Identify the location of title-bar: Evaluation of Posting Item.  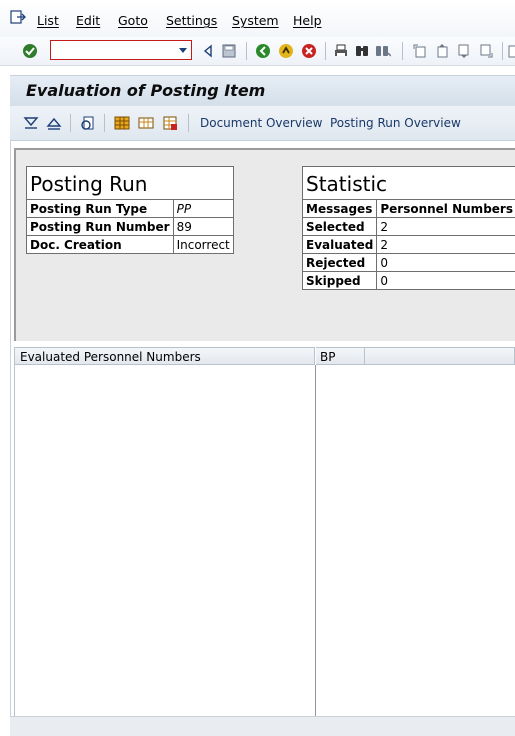
(262, 90).